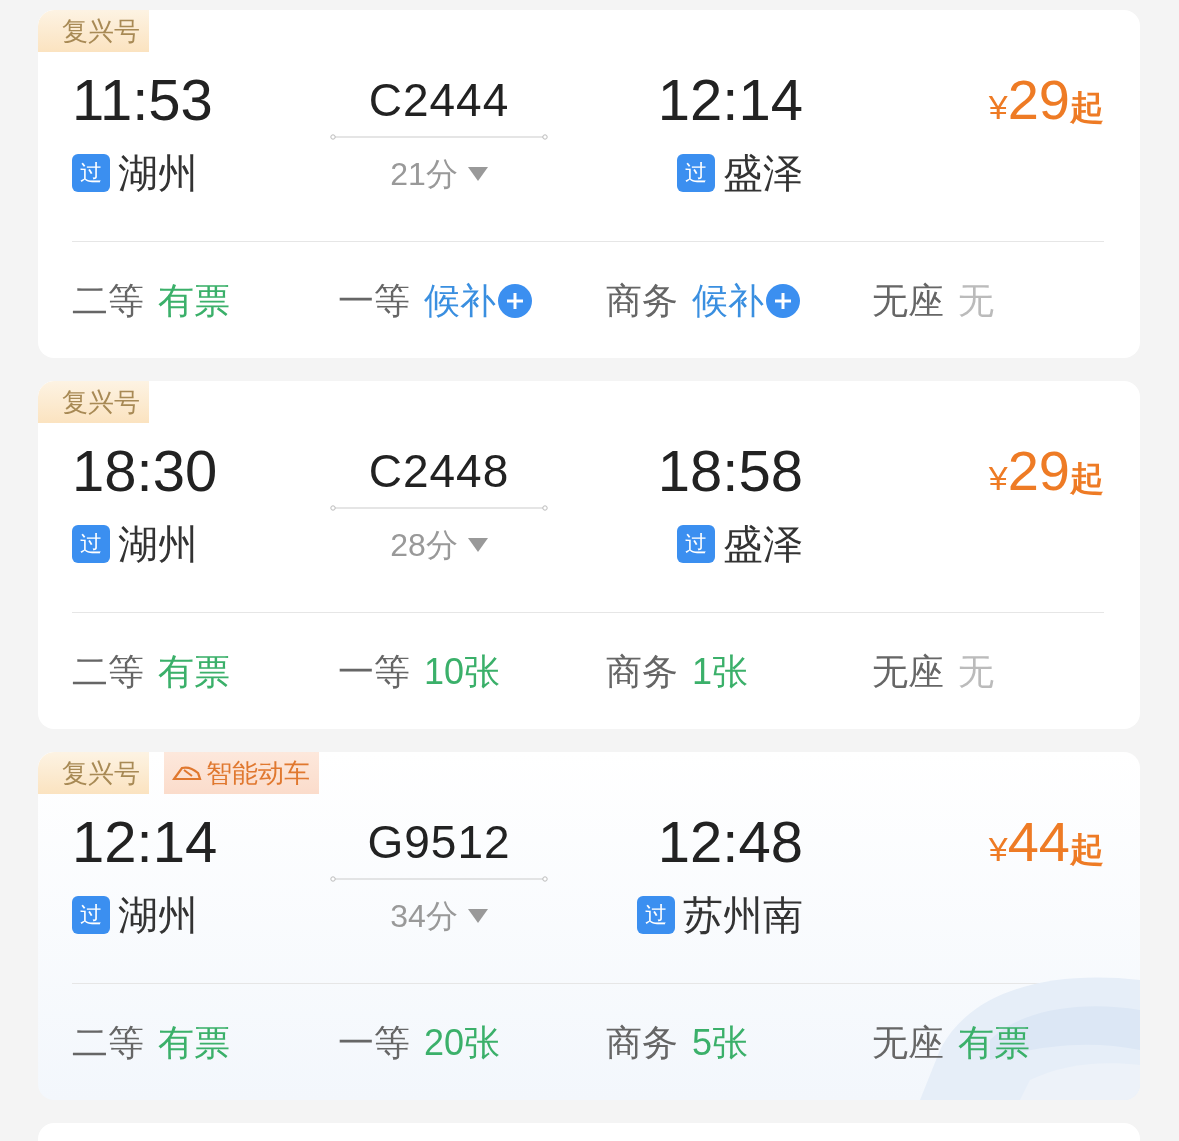 The image size is (1179, 1141). Describe the element at coordinates (730, 471) in the screenshot. I see `arrival-time: 18:58` at that location.